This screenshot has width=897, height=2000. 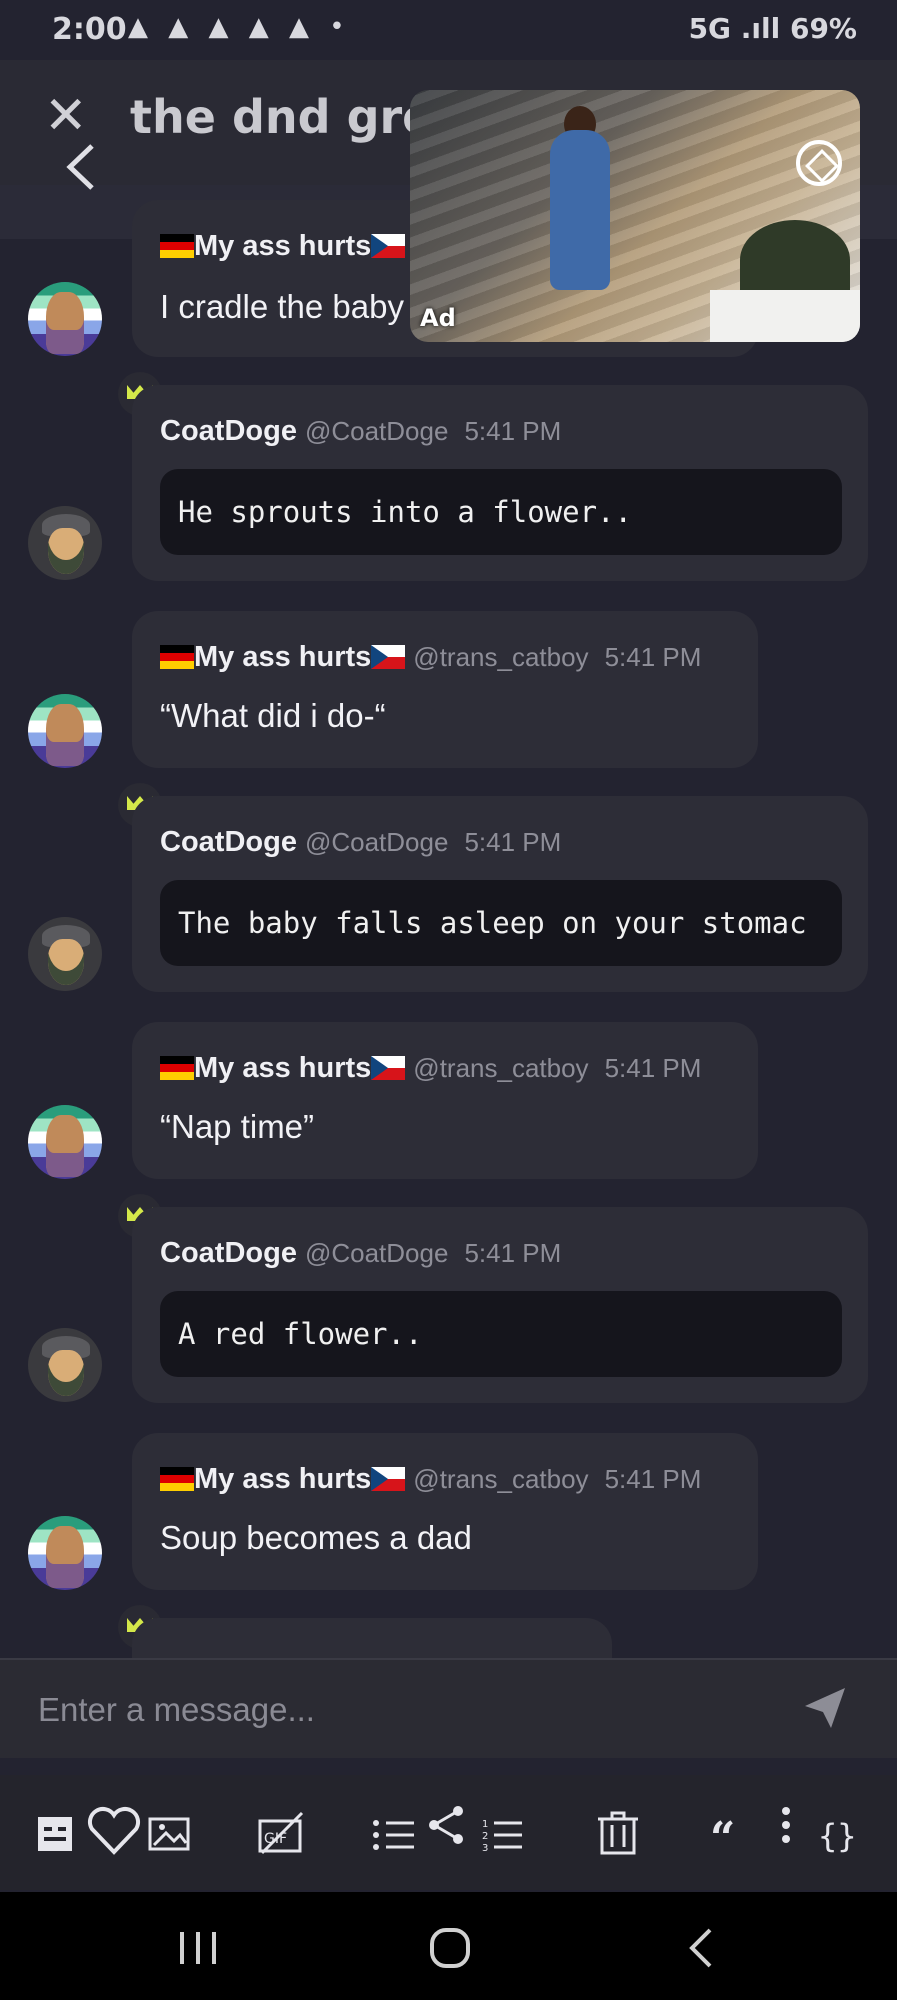 I want to click on quote-icon: “, so click(x=730, y=1832).